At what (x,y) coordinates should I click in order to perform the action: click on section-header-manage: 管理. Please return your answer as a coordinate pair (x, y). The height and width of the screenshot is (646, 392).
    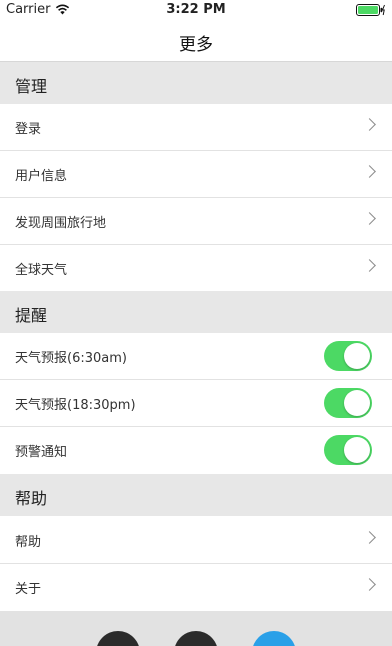
    Looking at the image, I should click on (196, 83).